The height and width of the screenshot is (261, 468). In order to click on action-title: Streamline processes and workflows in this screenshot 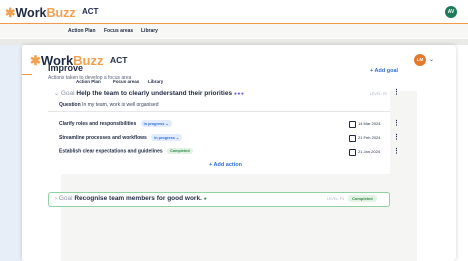, I will do `click(103, 137)`.